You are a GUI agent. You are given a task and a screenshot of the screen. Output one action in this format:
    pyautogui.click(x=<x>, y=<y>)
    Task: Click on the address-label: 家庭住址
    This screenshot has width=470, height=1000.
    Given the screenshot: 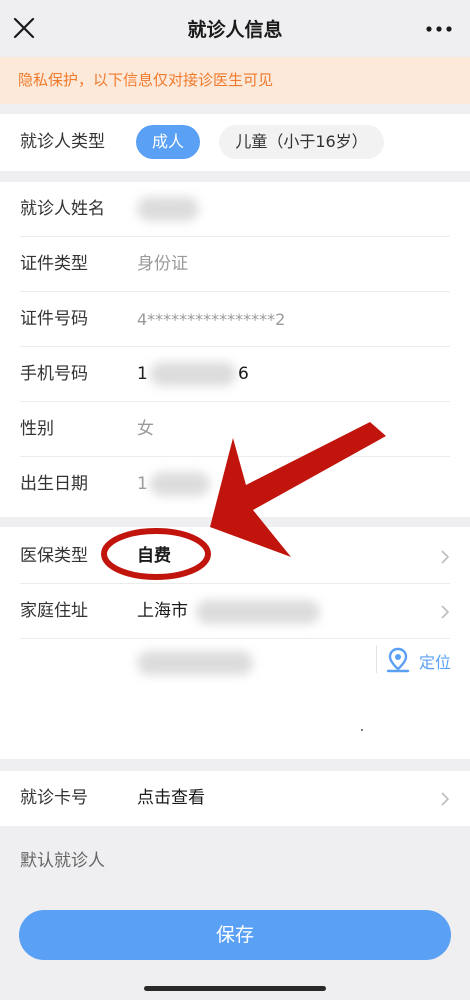 What is the action you would take?
    pyautogui.click(x=54, y=611)
    